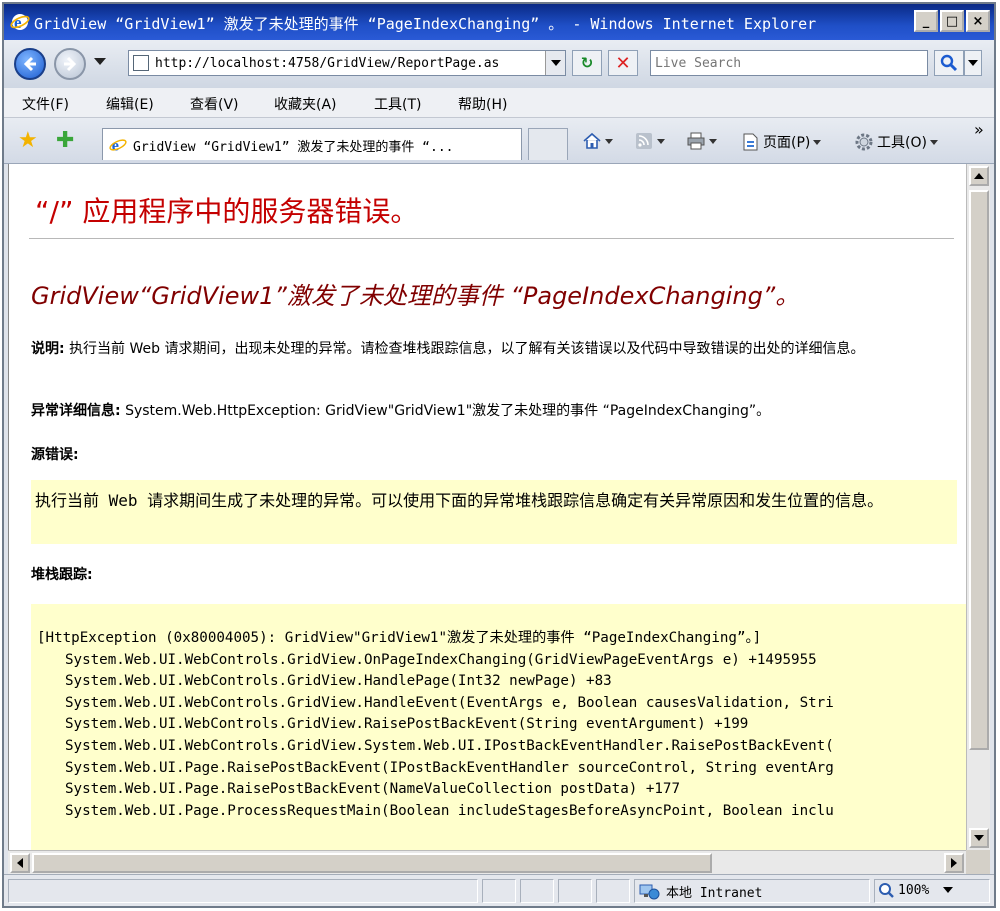  I want to click on stack-trace-label: 堆栈跟踪:, so click(62, 575).